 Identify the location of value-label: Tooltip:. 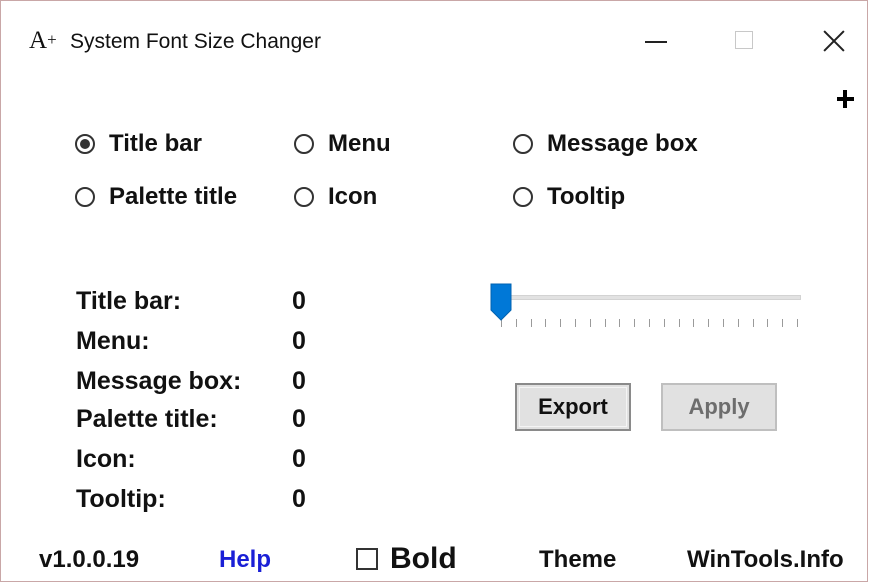
(121, 499).